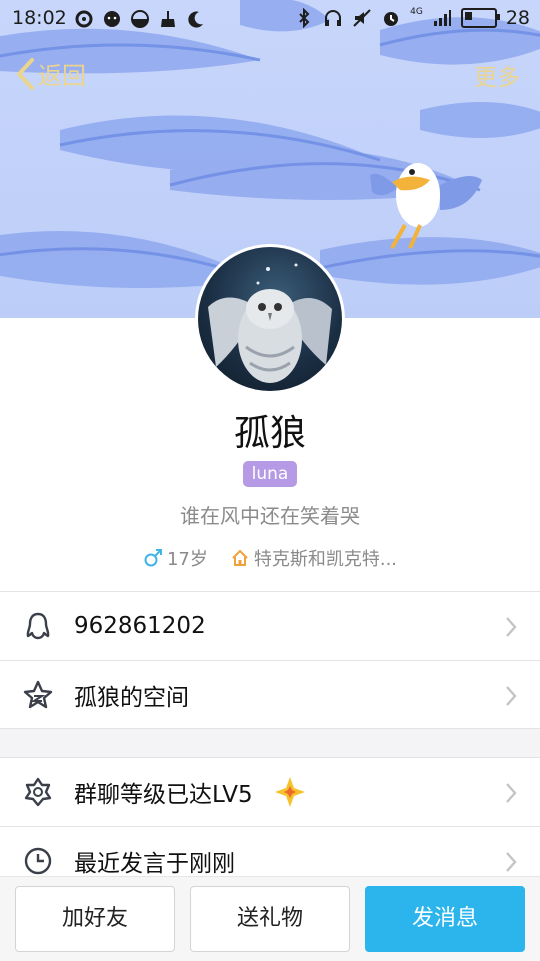 Image resolution: width=540 pixels, height=961 pixels. Describe the element at coordinates (38, 792) in the screenshot. I see `group-level-star-icon` at that location.